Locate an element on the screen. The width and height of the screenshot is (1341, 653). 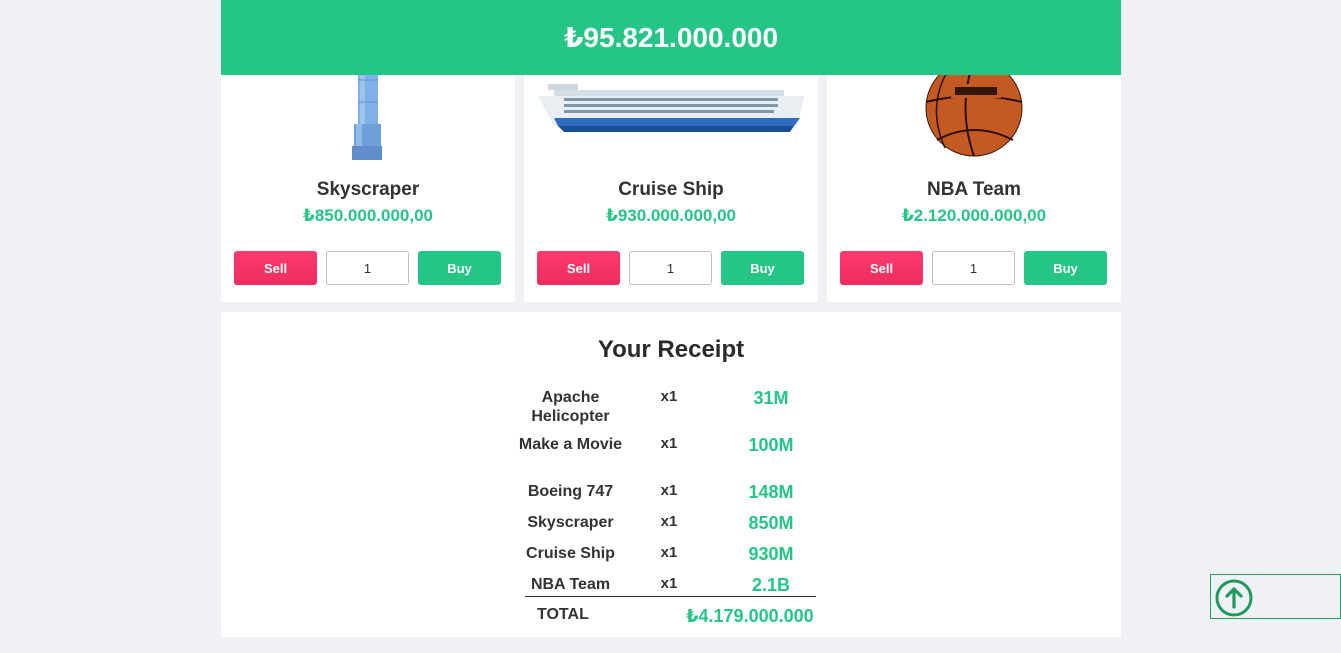
product-price: ₺850.000.000,00 is located at coordinates (368, 215).